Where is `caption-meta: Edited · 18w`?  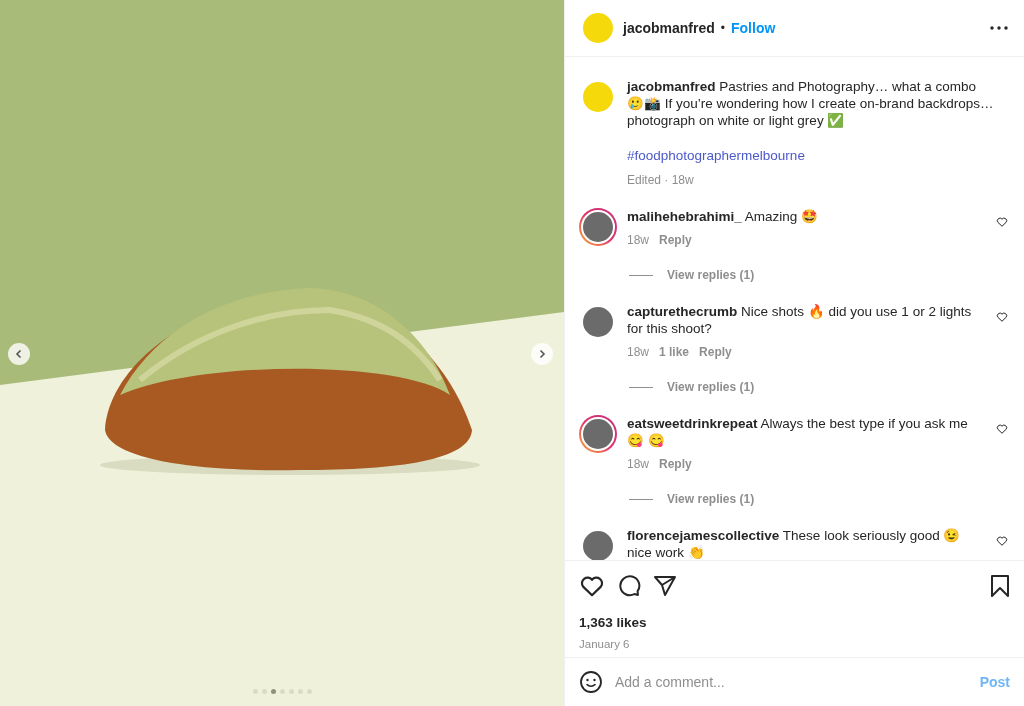 caption-meta: Edited · 18w is located at coordinates (661, 181).